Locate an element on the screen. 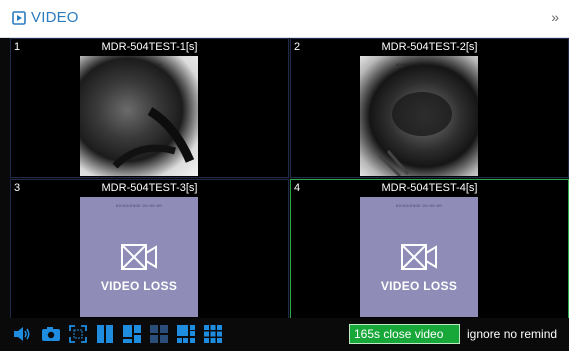 This screenshot has height=351, width=569. play-box-icon is located at coordinates (19, 17).